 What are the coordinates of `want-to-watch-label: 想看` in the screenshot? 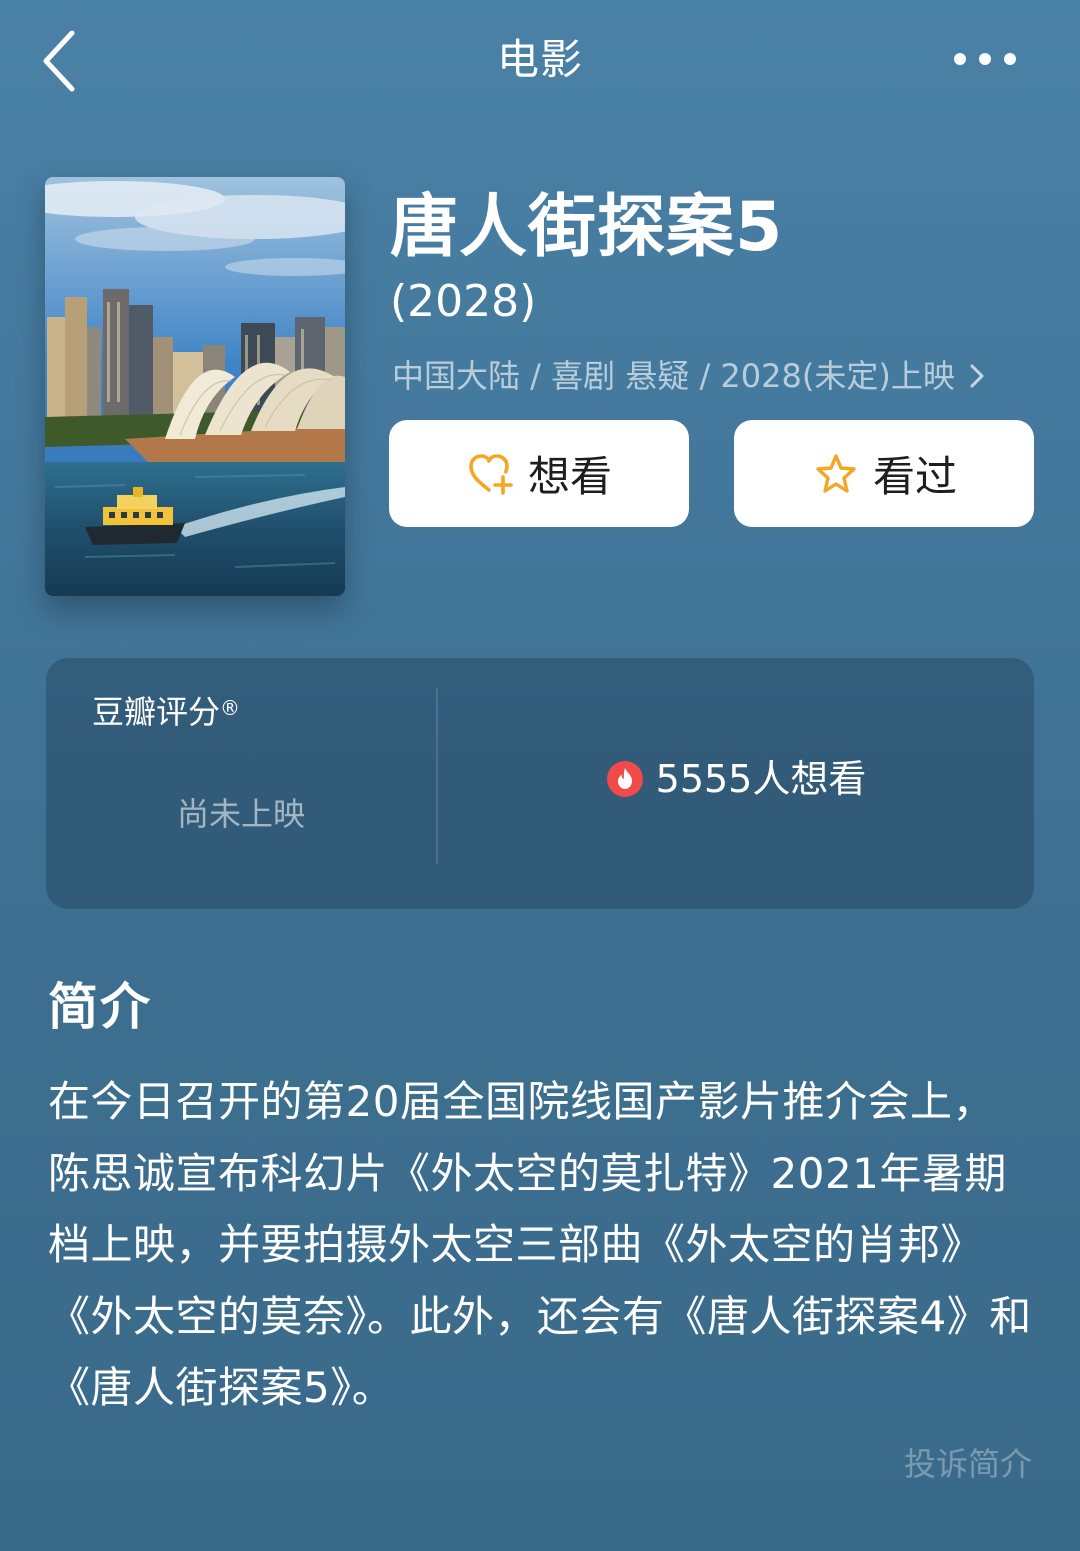 It's located at (569, 476).